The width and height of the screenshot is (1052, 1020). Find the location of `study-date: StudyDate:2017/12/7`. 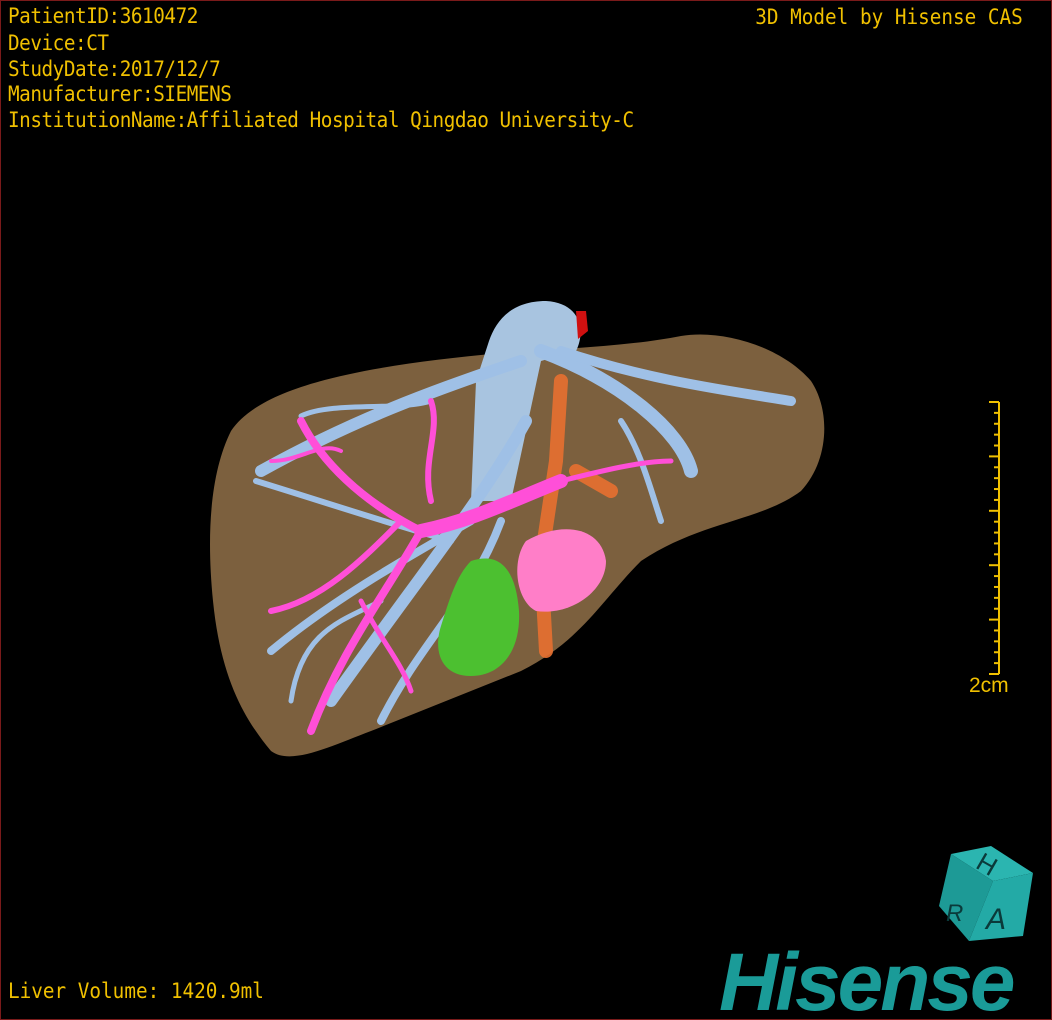

study-date: StudyDate:2017/12/7 is located at coordinates (114, 69).